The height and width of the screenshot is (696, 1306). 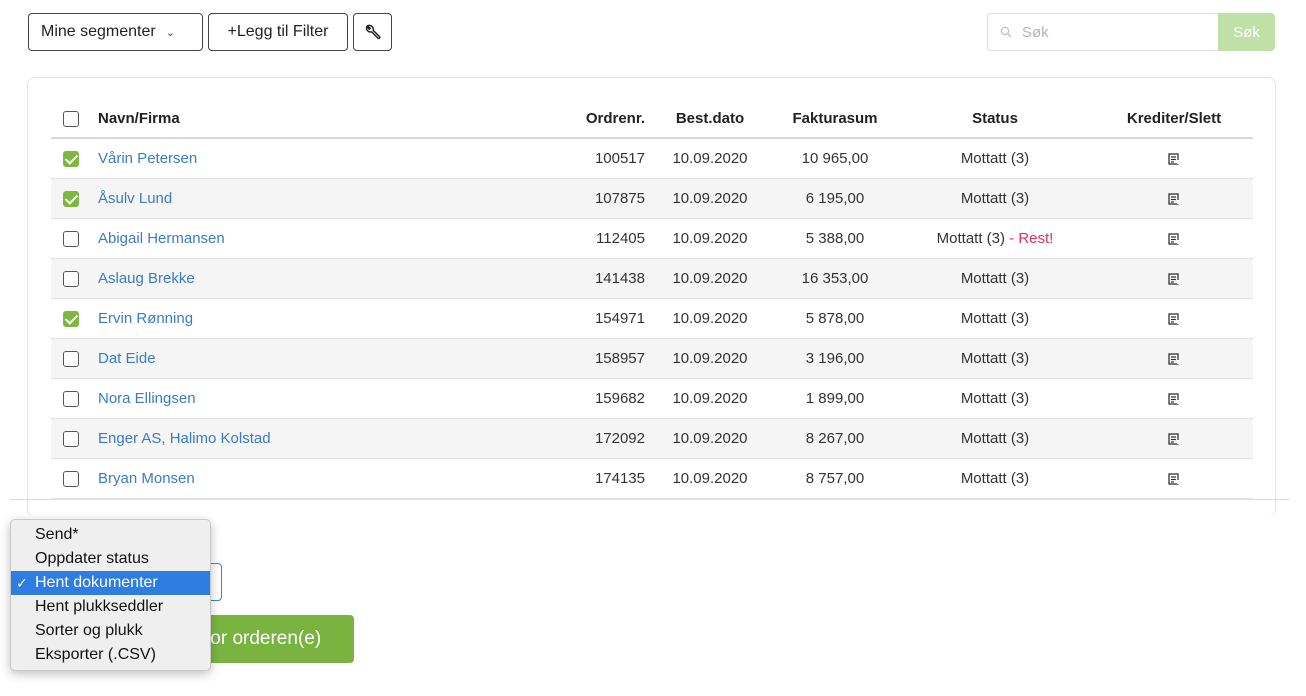 I want to click on search-placeholder: Søk, so click(x=1035, y=32).